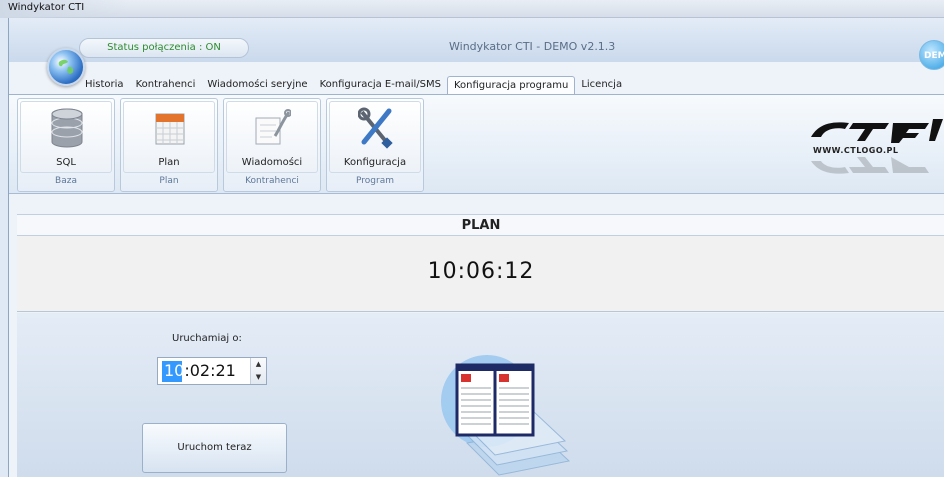 This screenshot has width=944, height=477. Describe the element at coordinates (174, 370) in the screenshot. I see `run-time-hours: 10` at that location.